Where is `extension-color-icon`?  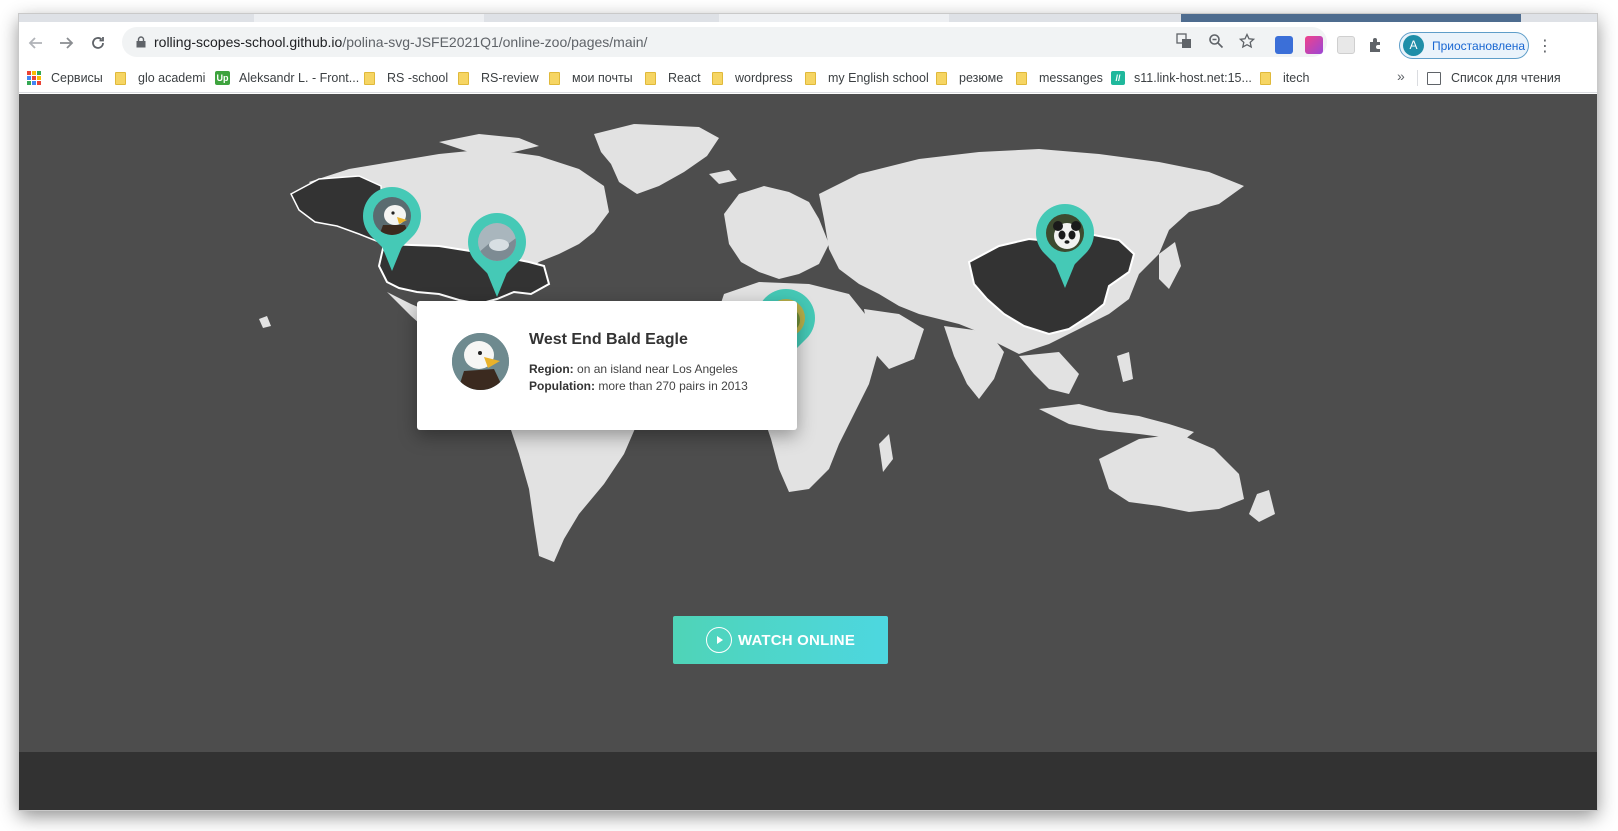 extension-color-icon is located at coordinates (1314, 45).